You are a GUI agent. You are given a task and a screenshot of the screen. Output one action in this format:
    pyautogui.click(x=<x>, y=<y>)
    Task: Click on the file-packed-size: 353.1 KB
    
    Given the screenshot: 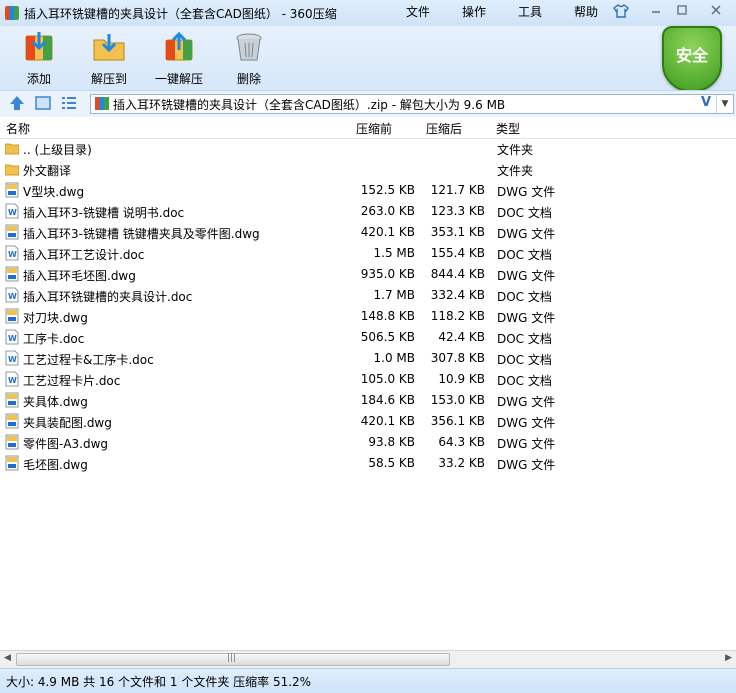 What is the action you would take?
    pyautogui.click(x=457, y=232)
    